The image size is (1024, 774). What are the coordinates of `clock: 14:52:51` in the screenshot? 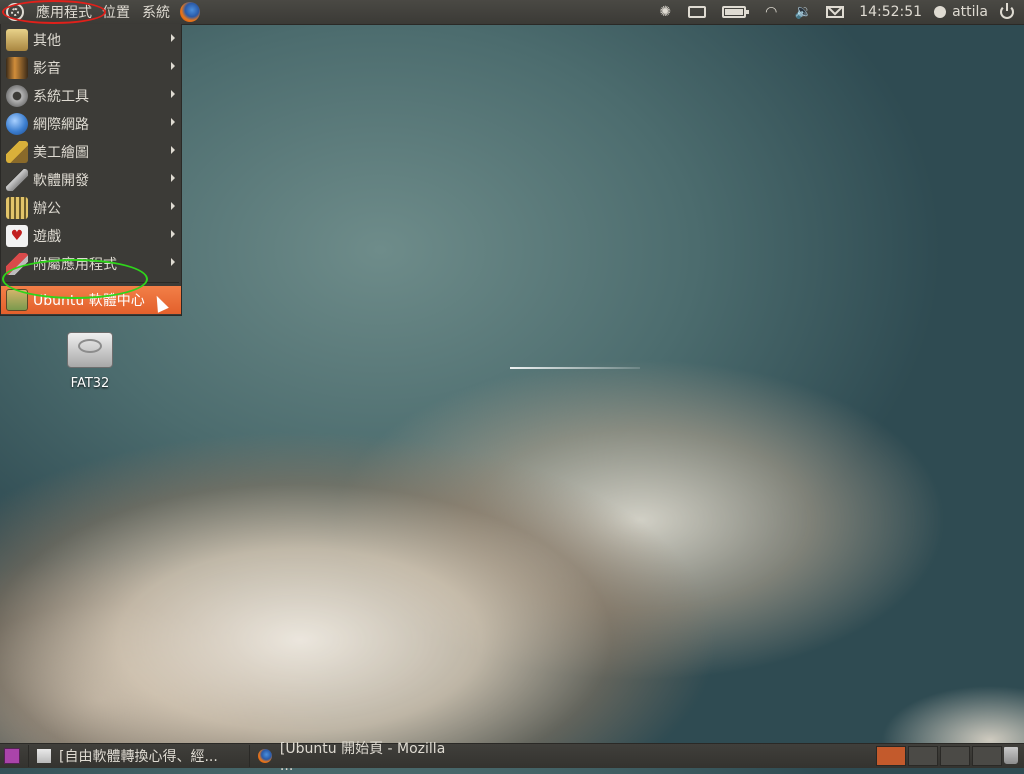 It's located at (890, 12).